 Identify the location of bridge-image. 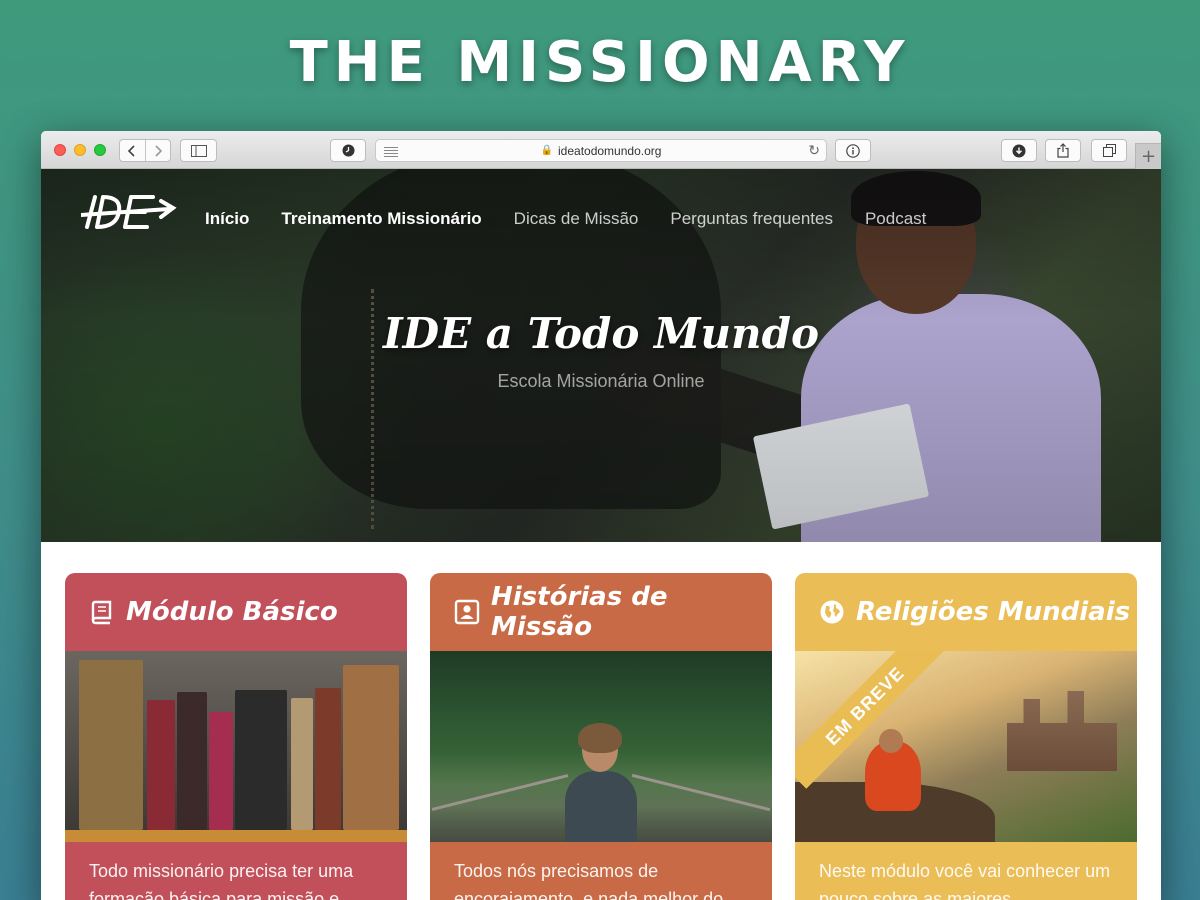
(601, 746).